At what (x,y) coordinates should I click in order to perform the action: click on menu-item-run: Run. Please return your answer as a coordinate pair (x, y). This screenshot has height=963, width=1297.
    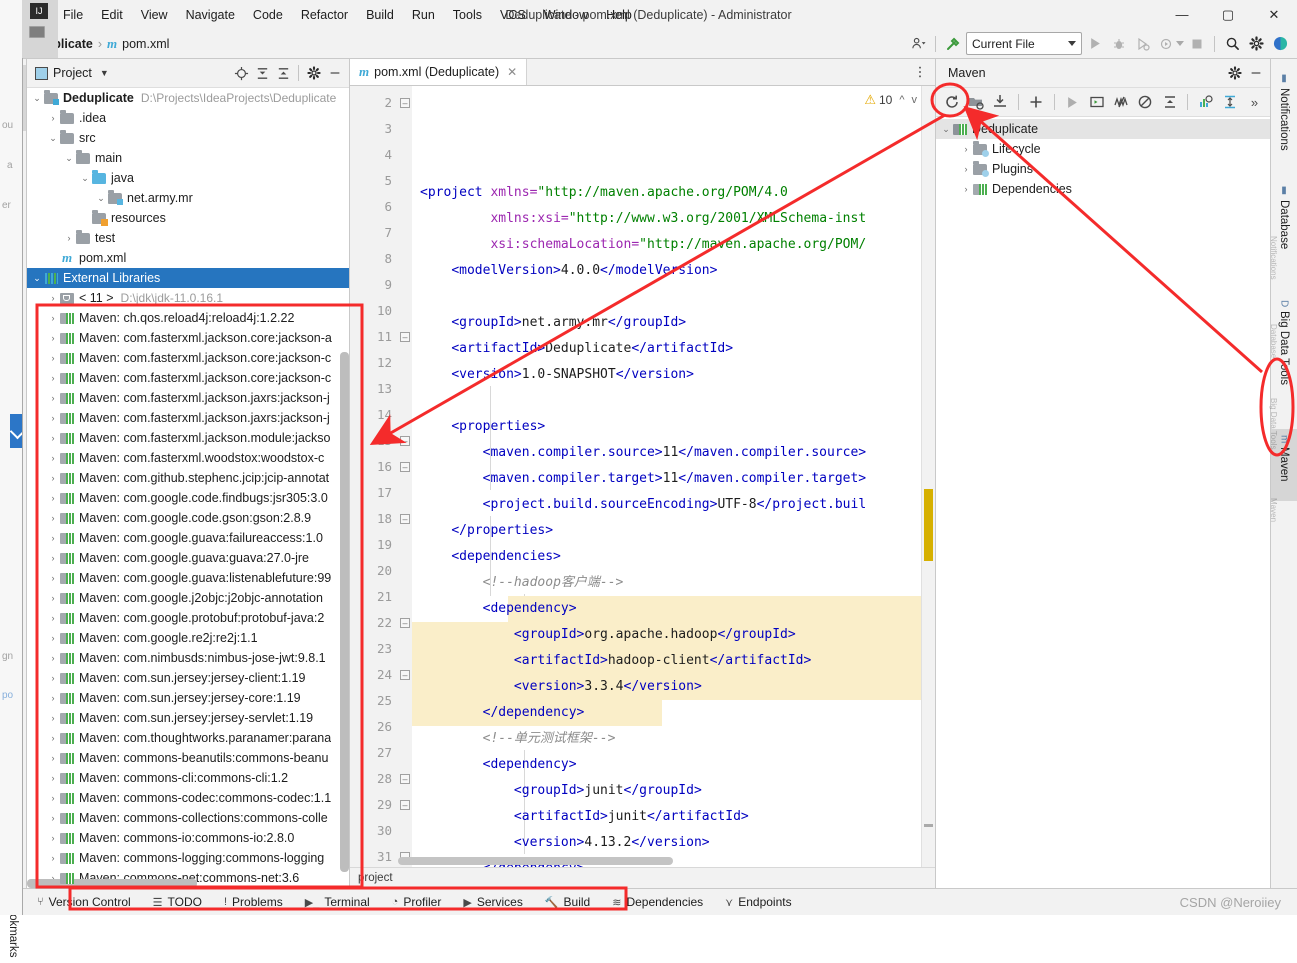
    Looking at the image, I should click on (423, 15).